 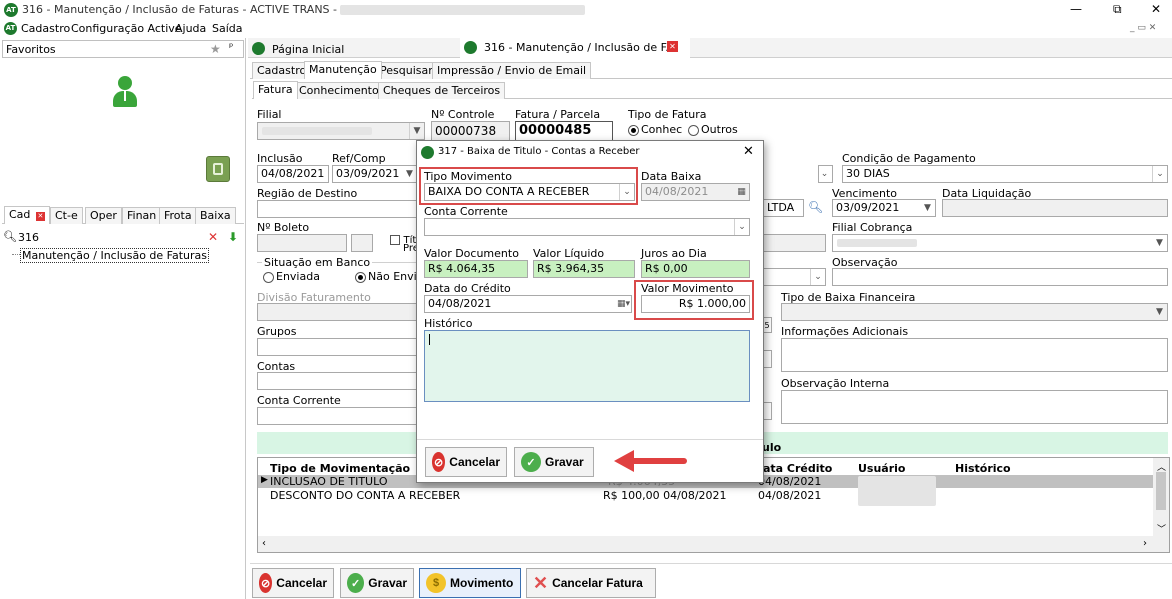 What do you see at coordinates (476, 269) in the screenshot?
I see `valor-doc-field: R$ 4.064,35` at bounding box center [476, 269].